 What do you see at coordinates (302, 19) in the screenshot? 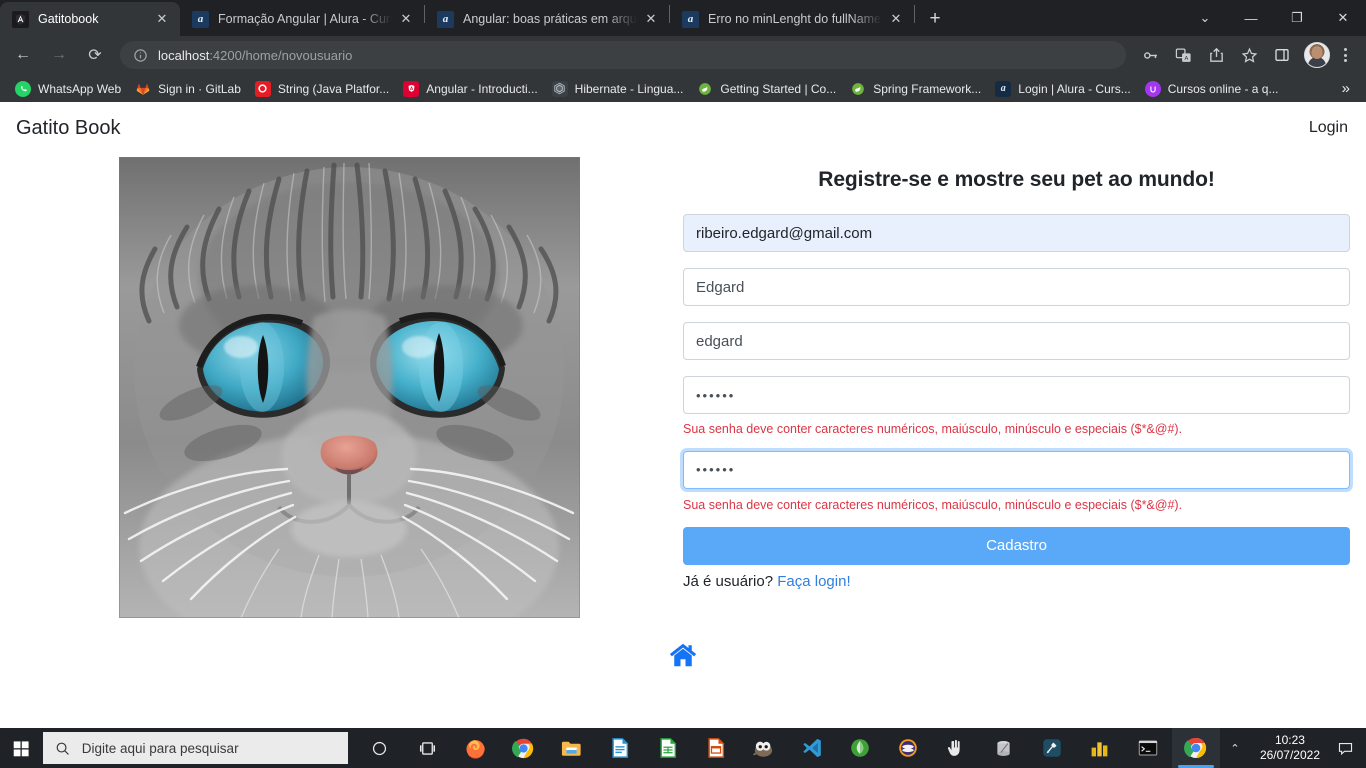
I see `browser-tab-formacao-angular: a Formação Angular | Alura - Curso ✕` at bounding box center [302, 19].